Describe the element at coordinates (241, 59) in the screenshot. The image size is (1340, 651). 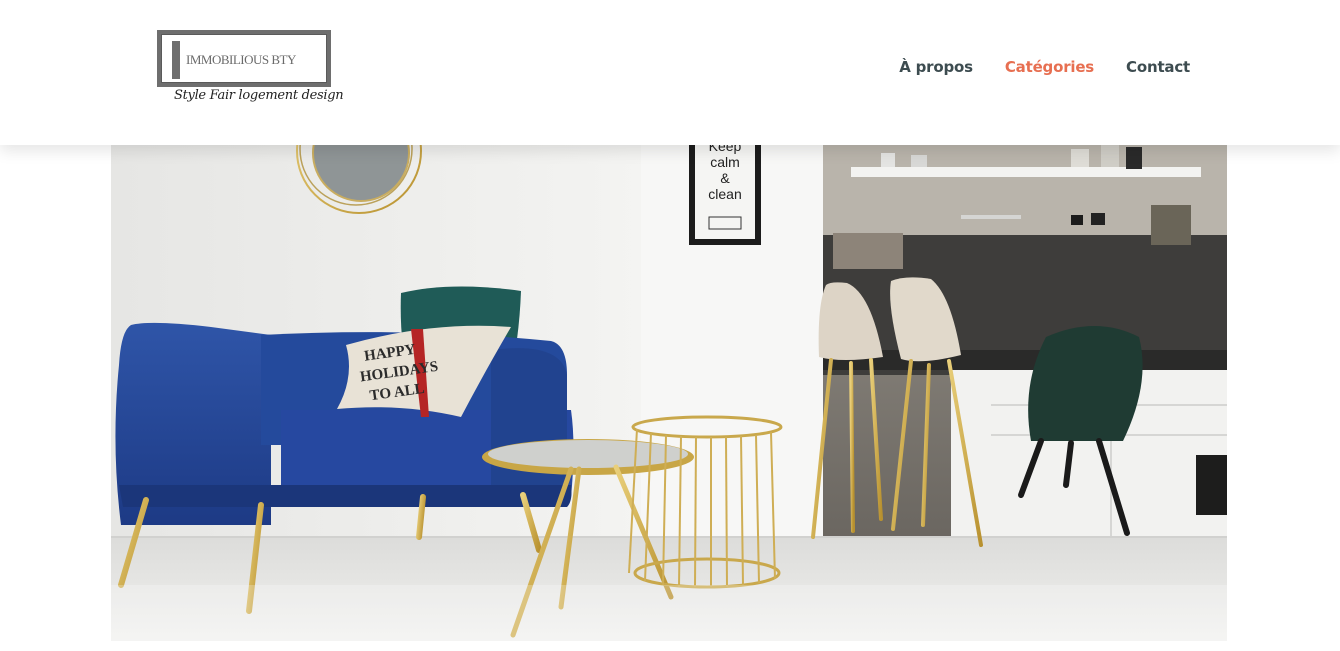
I see `logo-title: IMMOBILIOUS BTY` at that location.